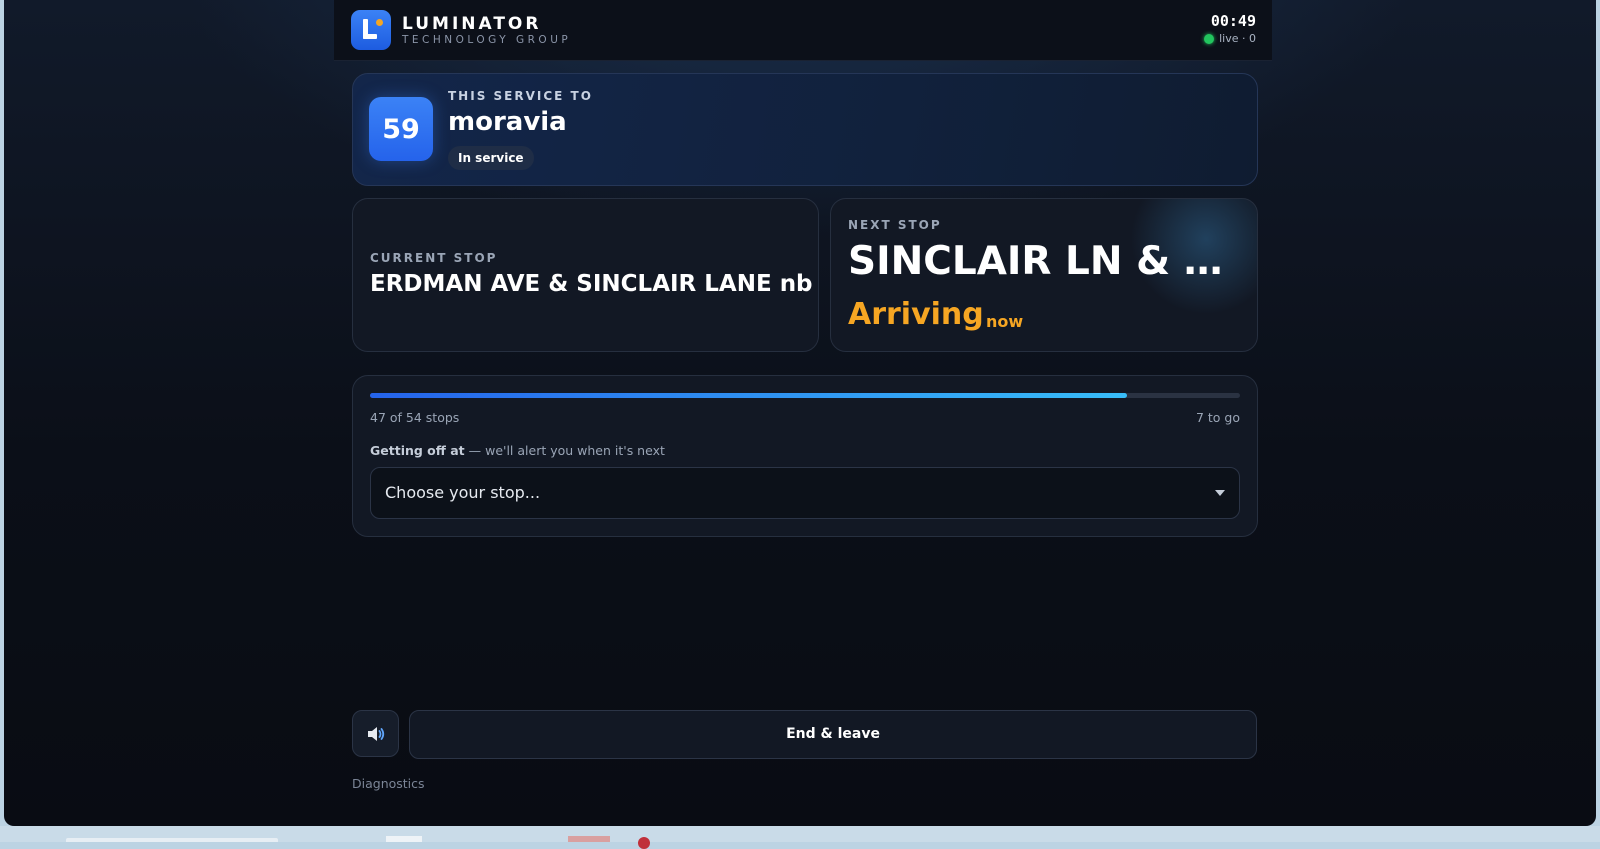 This screenshot has width=1600, height=849. What do you see at coordinates (1209, 38) in the screenshot?
I see `live-dot-icon` at bounding box center [1209, 38].